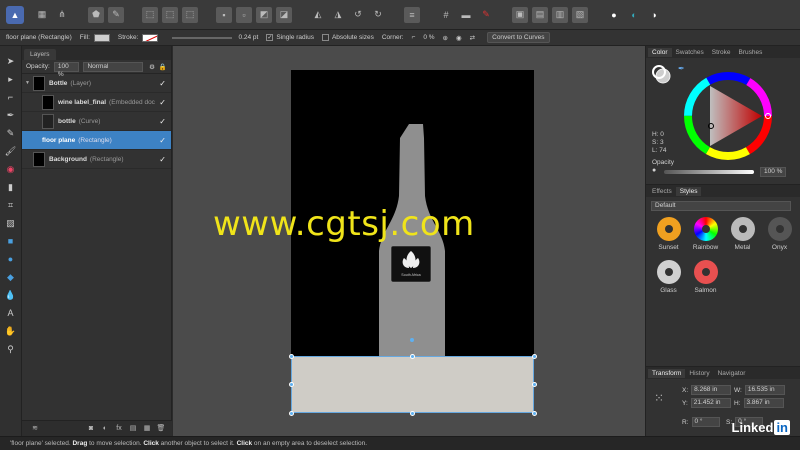  I want to click on shape-tool-icon: ◆, so click(11, 277).